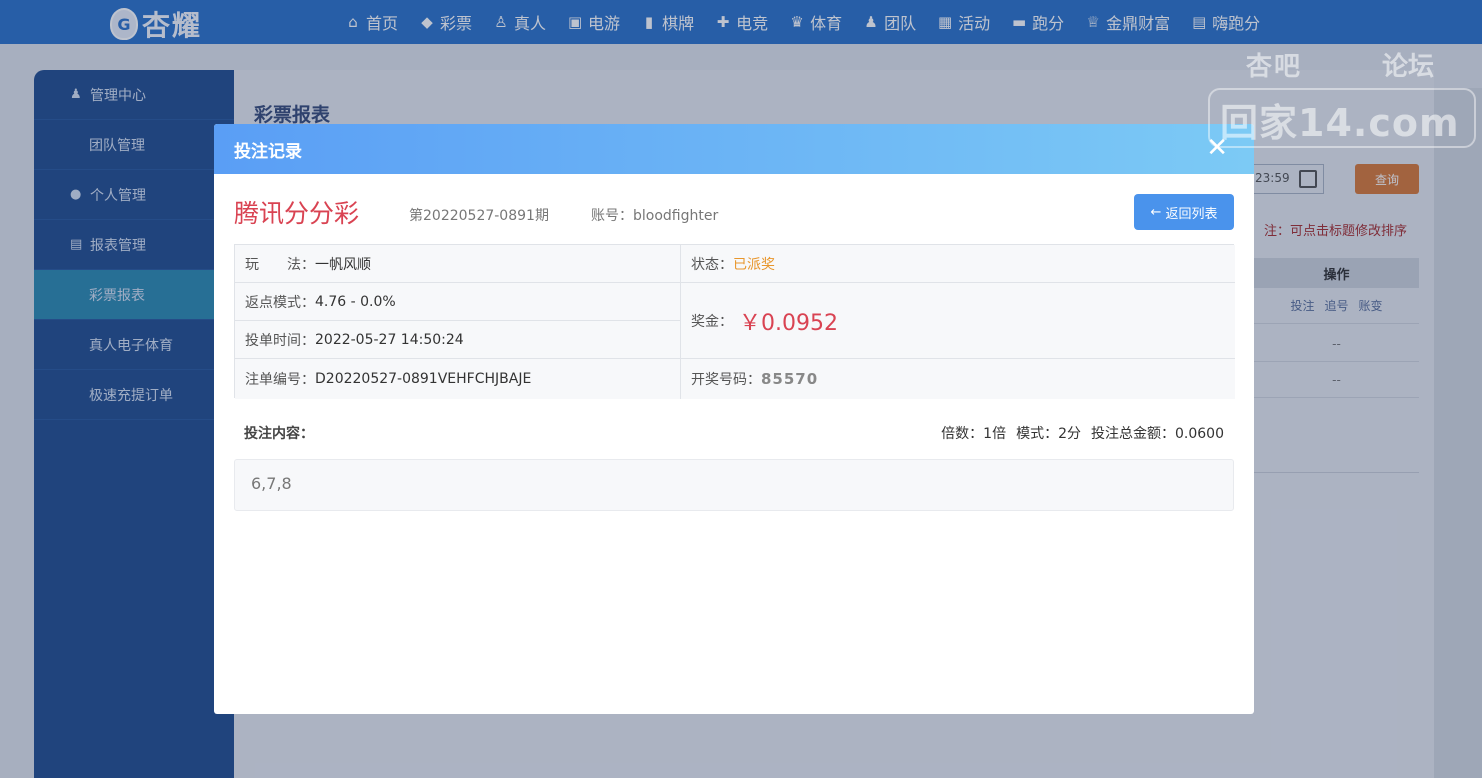 This screenshot has height=778, width=1482. Describe the element at coordinates (734, 485) in the screenshot. I see `bet-content: 6,7,8` at that location.